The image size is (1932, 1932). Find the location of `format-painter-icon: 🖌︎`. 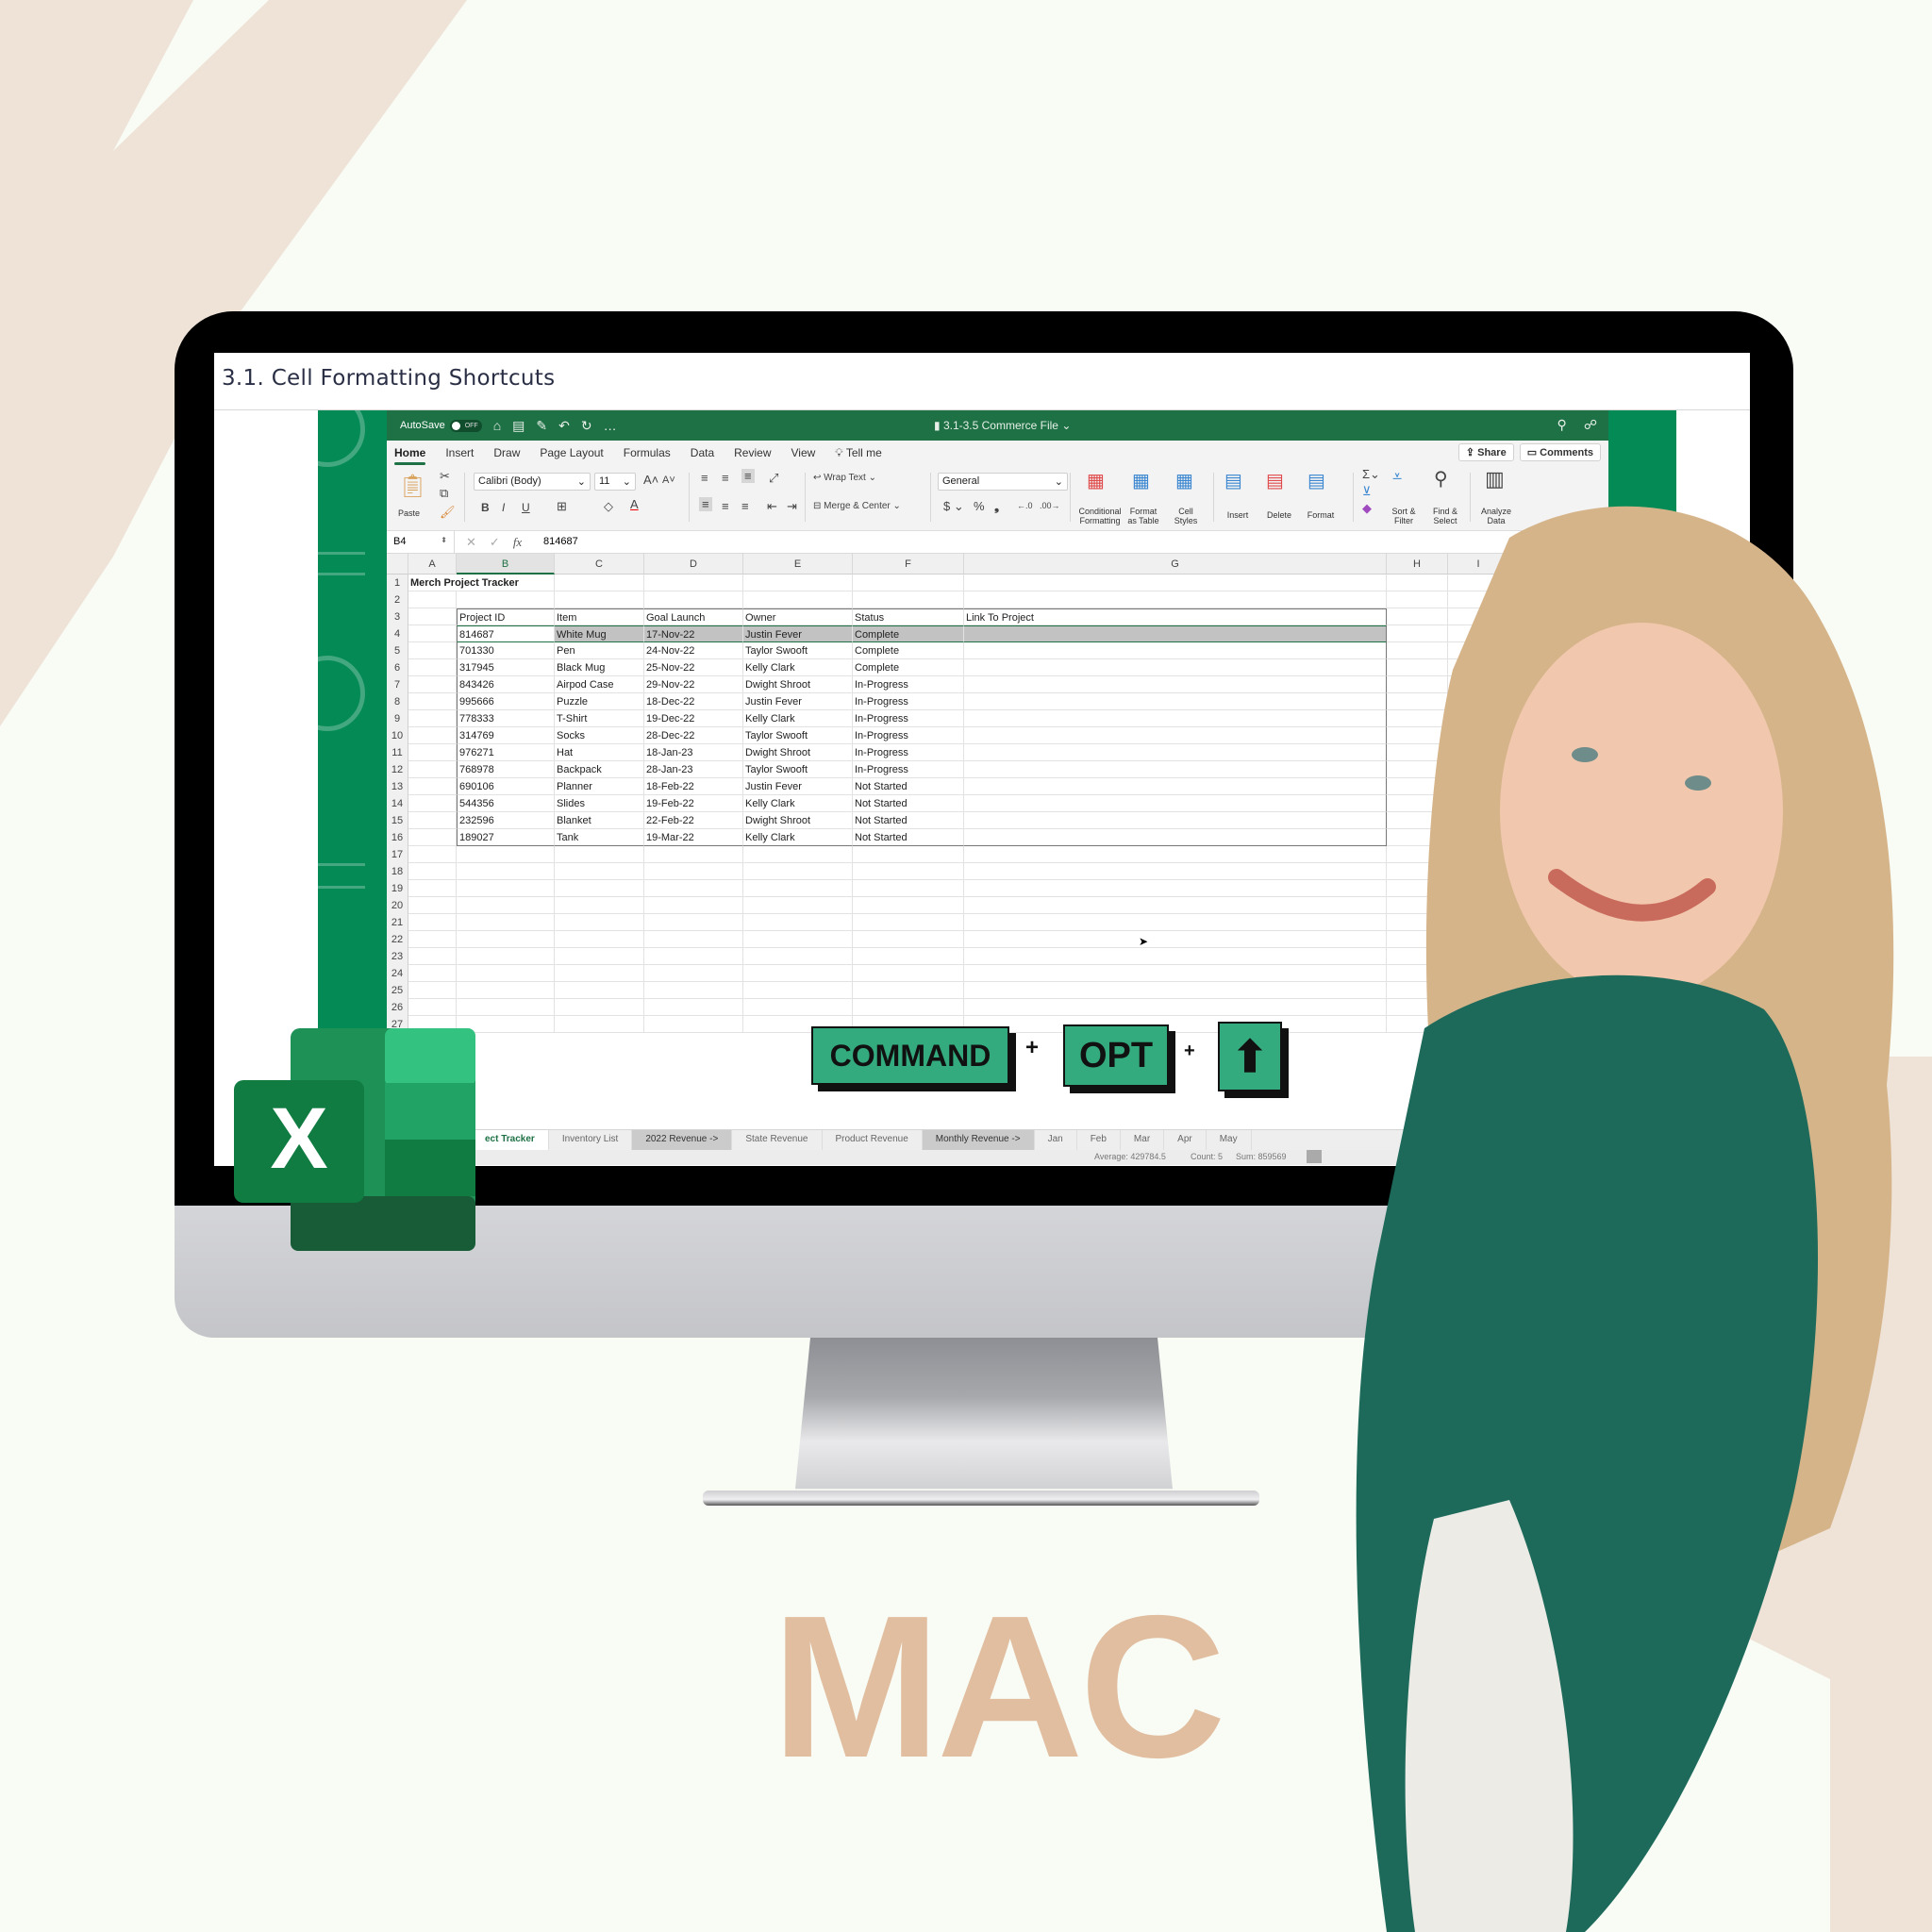

format-painter-icon: 🖌︎ is located at coordinates (448, 512).